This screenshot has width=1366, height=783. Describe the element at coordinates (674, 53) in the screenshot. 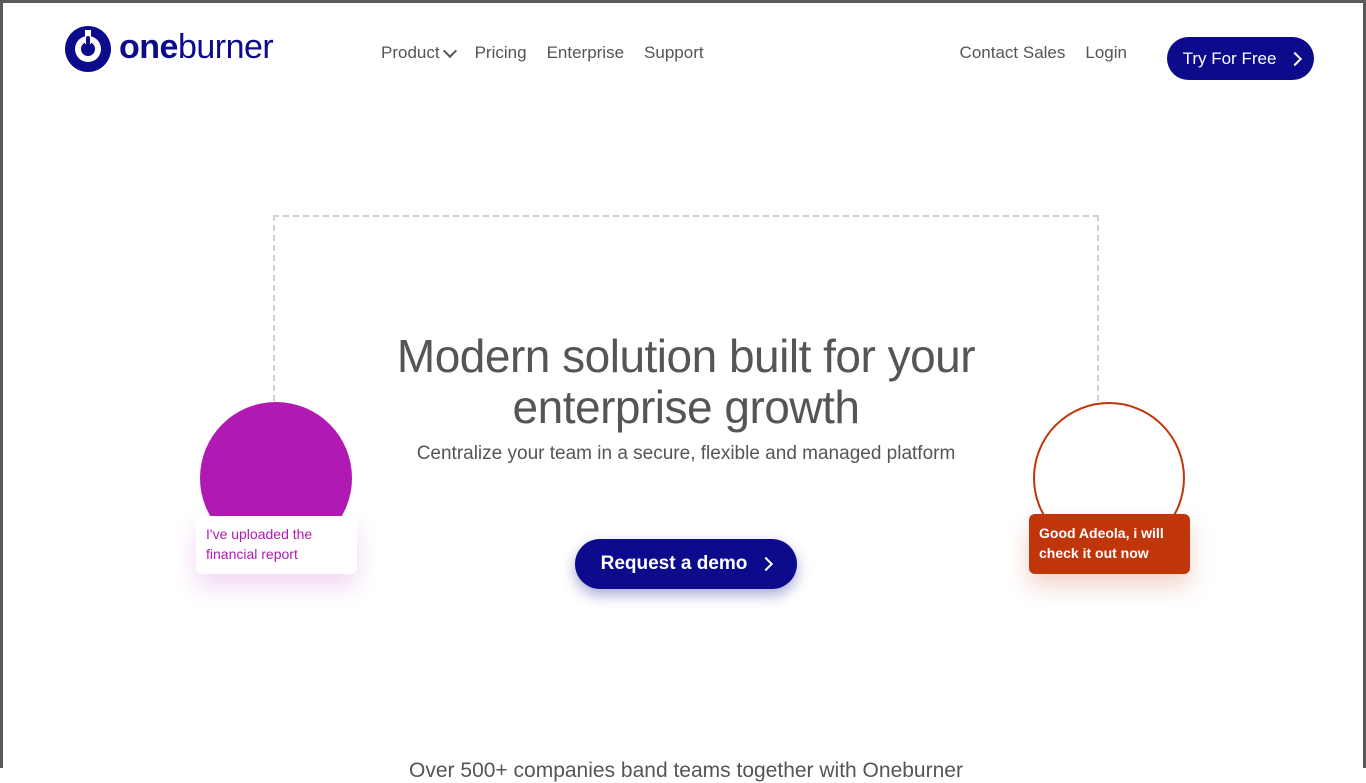

I see `nav-support: Support` at that location.